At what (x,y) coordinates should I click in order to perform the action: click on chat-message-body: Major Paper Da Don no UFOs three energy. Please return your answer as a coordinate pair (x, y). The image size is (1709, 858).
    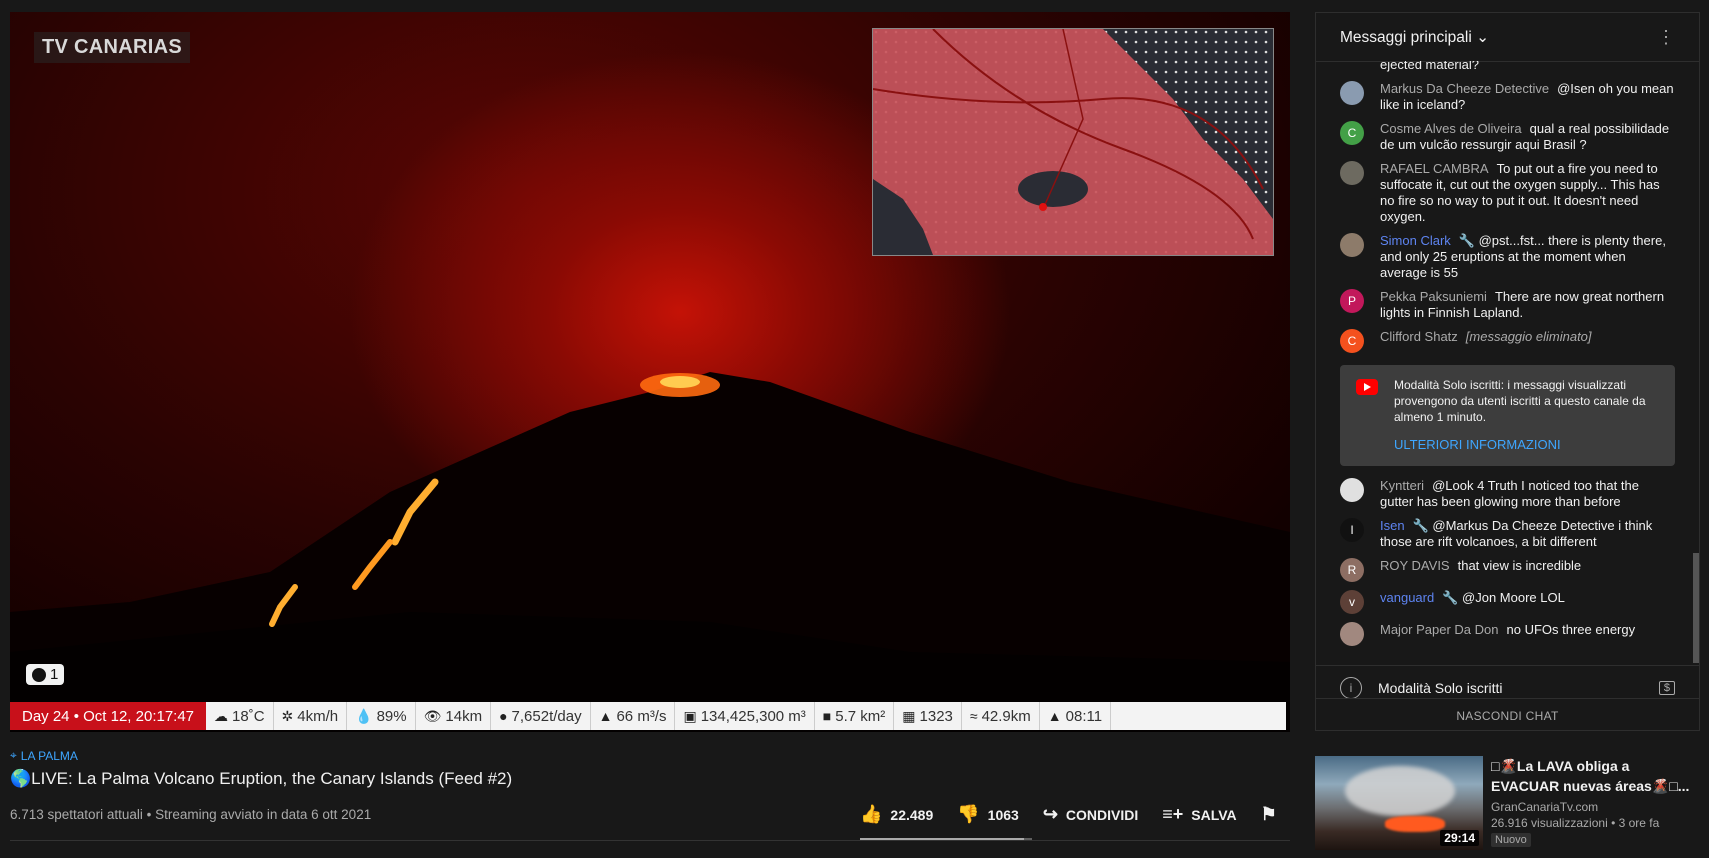
    Looking at the image, I should click on (1507, 630).